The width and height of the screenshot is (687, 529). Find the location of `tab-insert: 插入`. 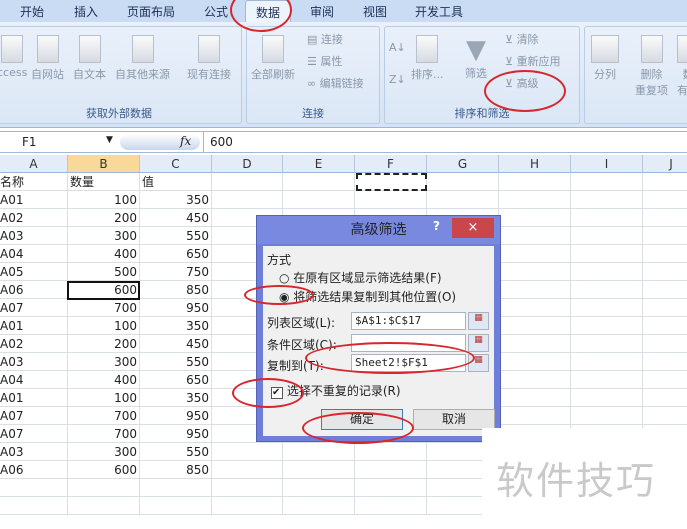

tab-insert: 插入 is located at coordinates (86, 11).